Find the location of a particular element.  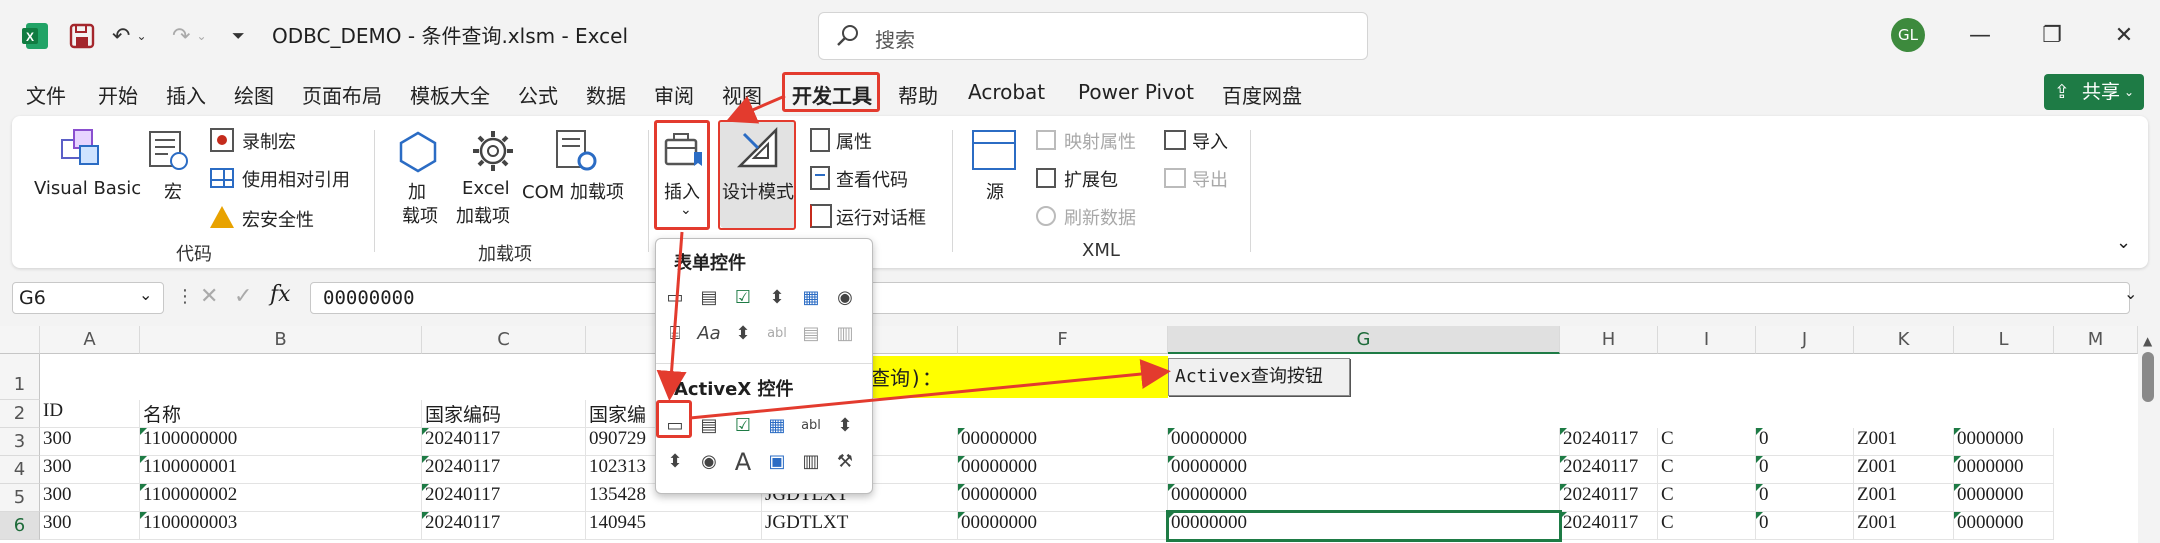

scroll-thumb is located at coordinates (2148, 377).